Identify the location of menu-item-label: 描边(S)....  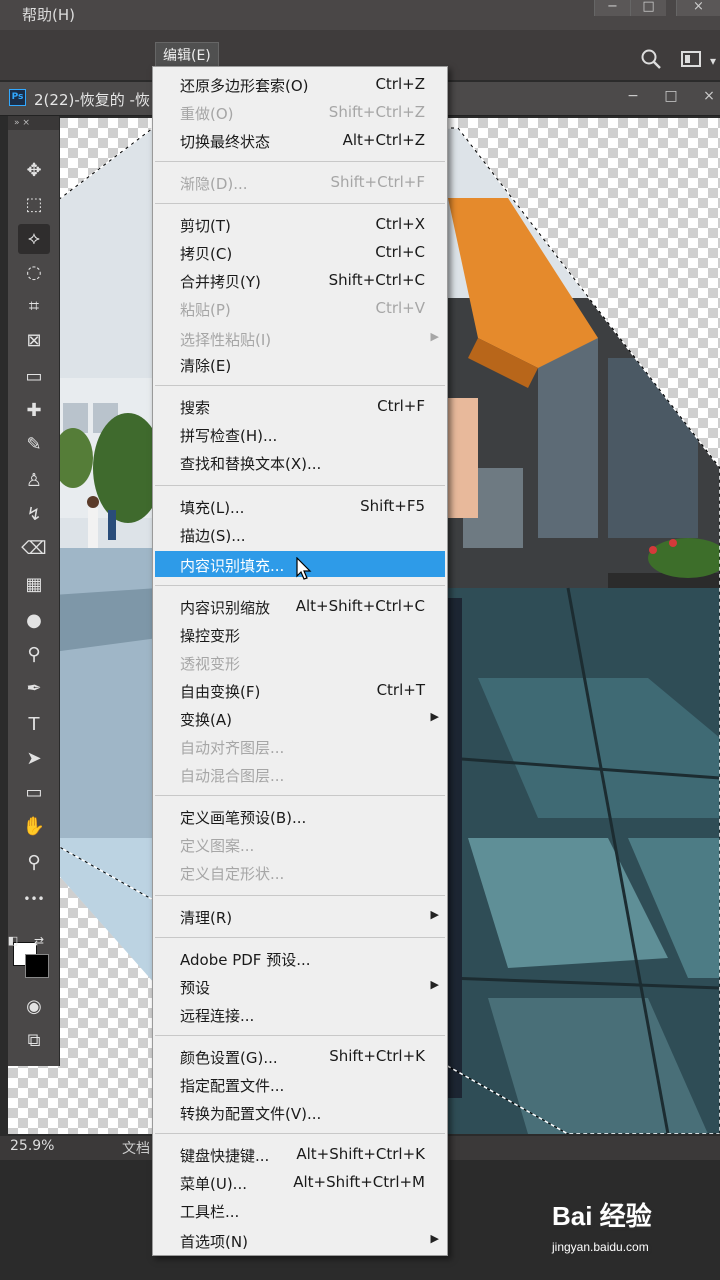
(213, 536).